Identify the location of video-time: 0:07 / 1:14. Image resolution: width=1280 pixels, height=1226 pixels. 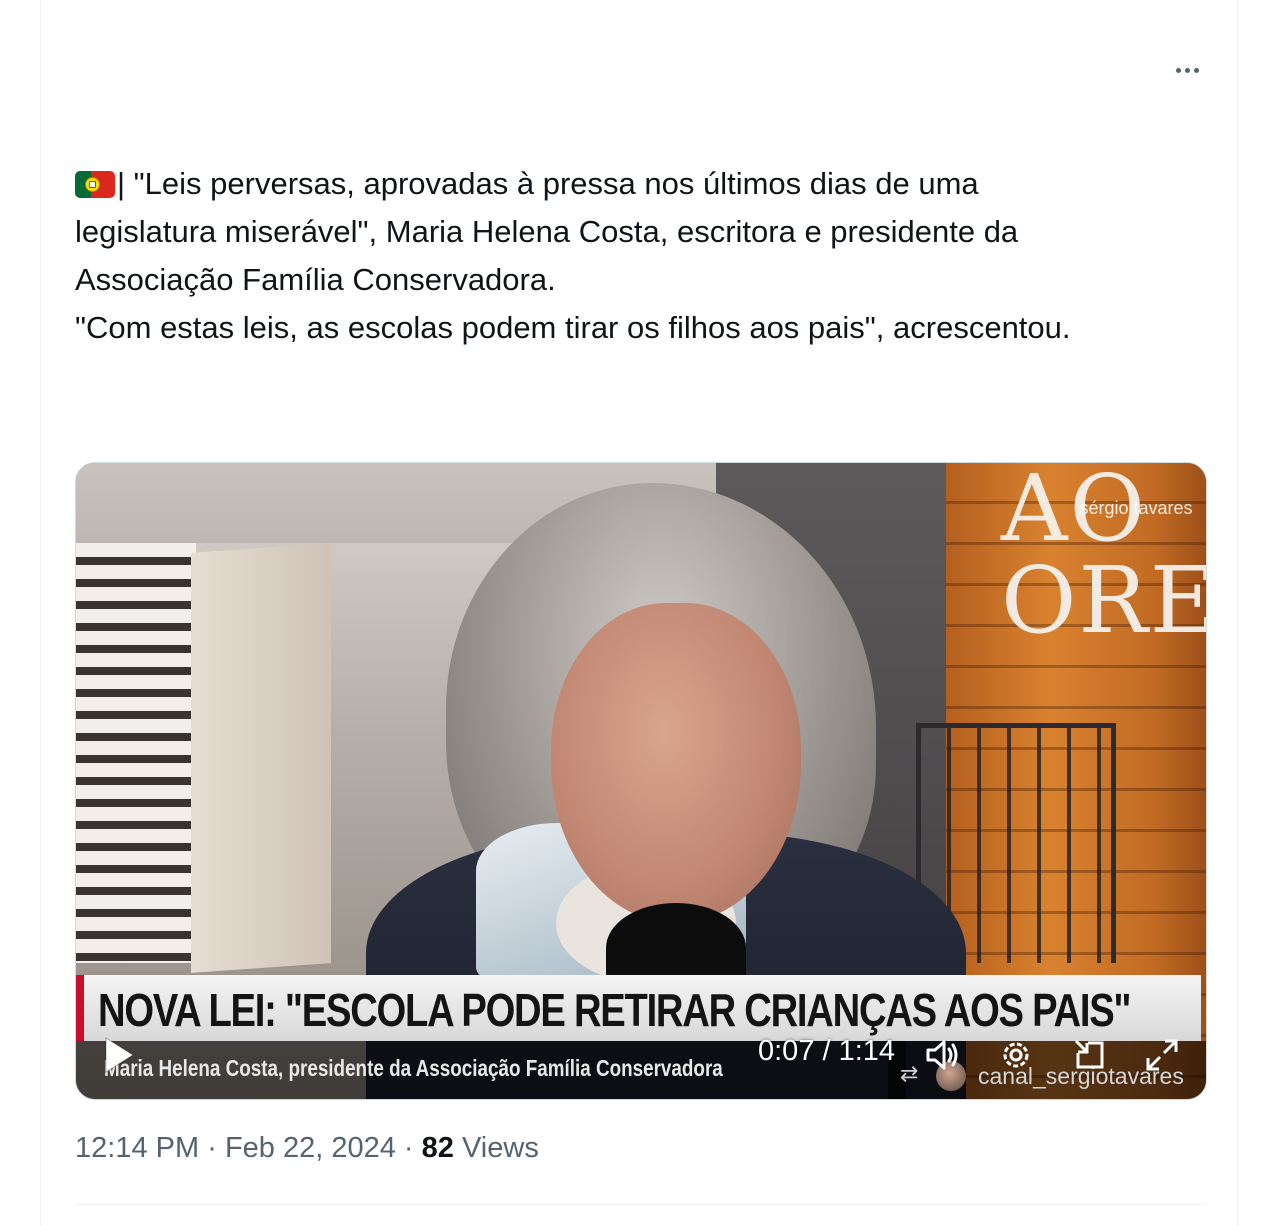
(827, 1051).